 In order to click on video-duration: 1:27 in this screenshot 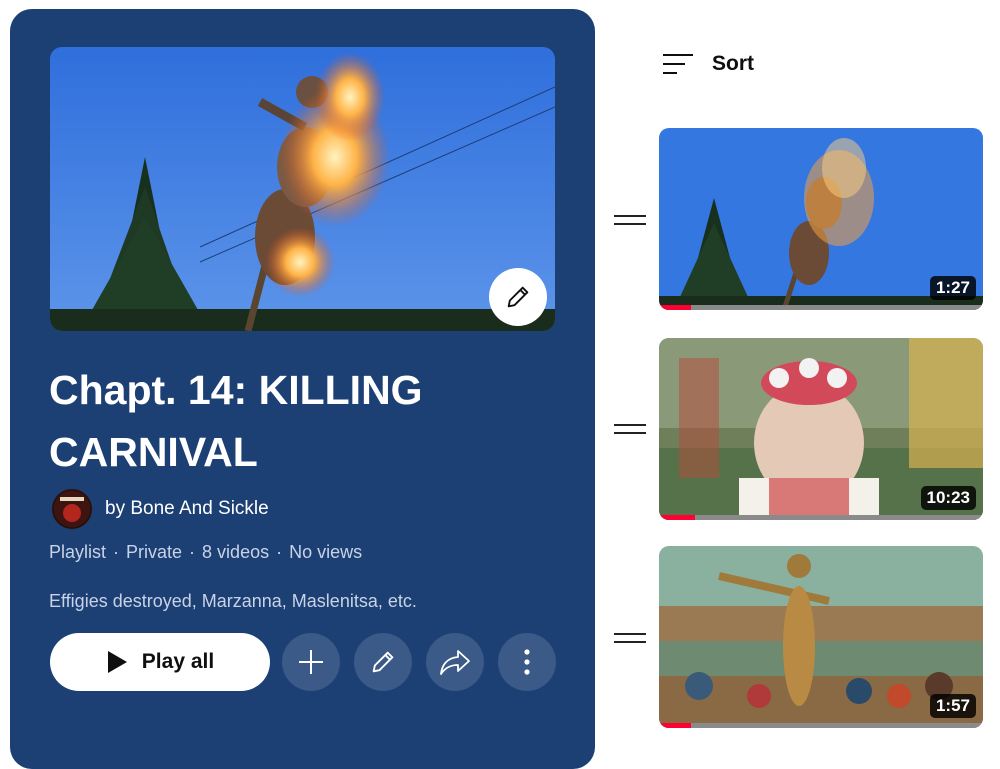, I will do `click(952, 288)`.